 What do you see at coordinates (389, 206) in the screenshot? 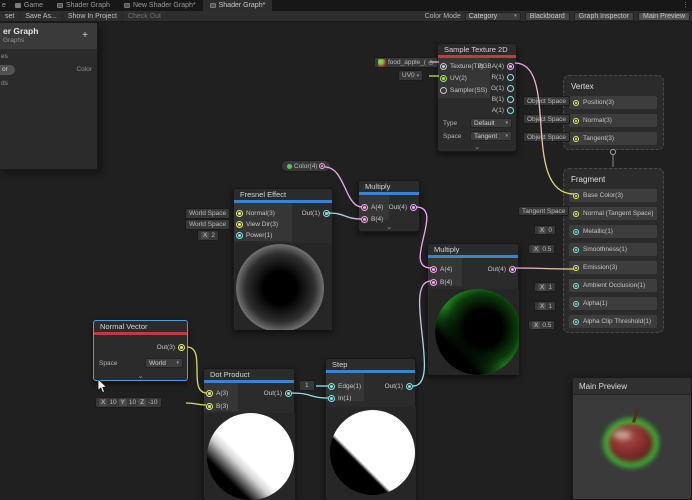
I see `node-multiply-1: Multiply A(4) B(4) Out(4) ⌄` at bounding box center [389, 206].